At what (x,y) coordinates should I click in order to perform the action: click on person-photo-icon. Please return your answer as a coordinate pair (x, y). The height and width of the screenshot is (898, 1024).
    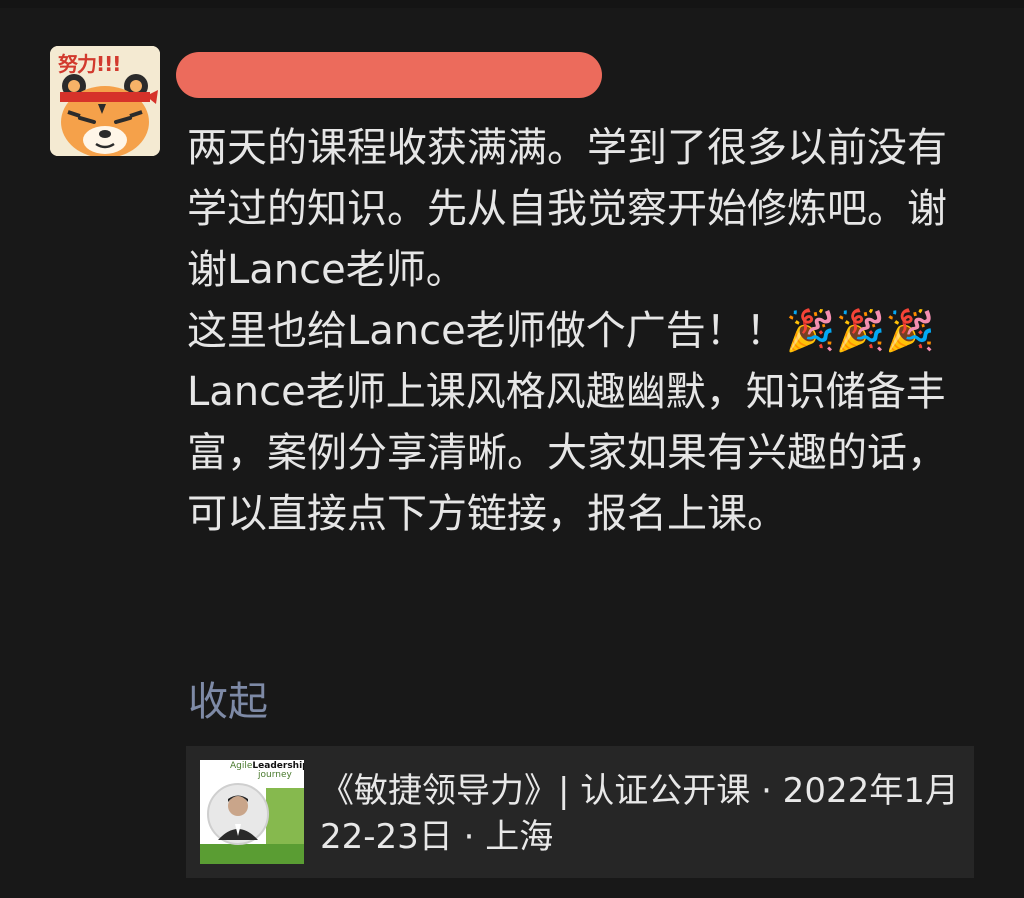
    Looking at the image, I should click on (238, 814).